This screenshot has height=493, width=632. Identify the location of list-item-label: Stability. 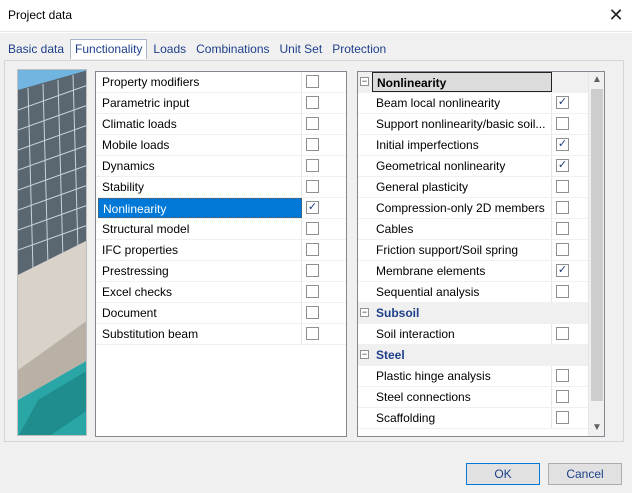
(200, 187).